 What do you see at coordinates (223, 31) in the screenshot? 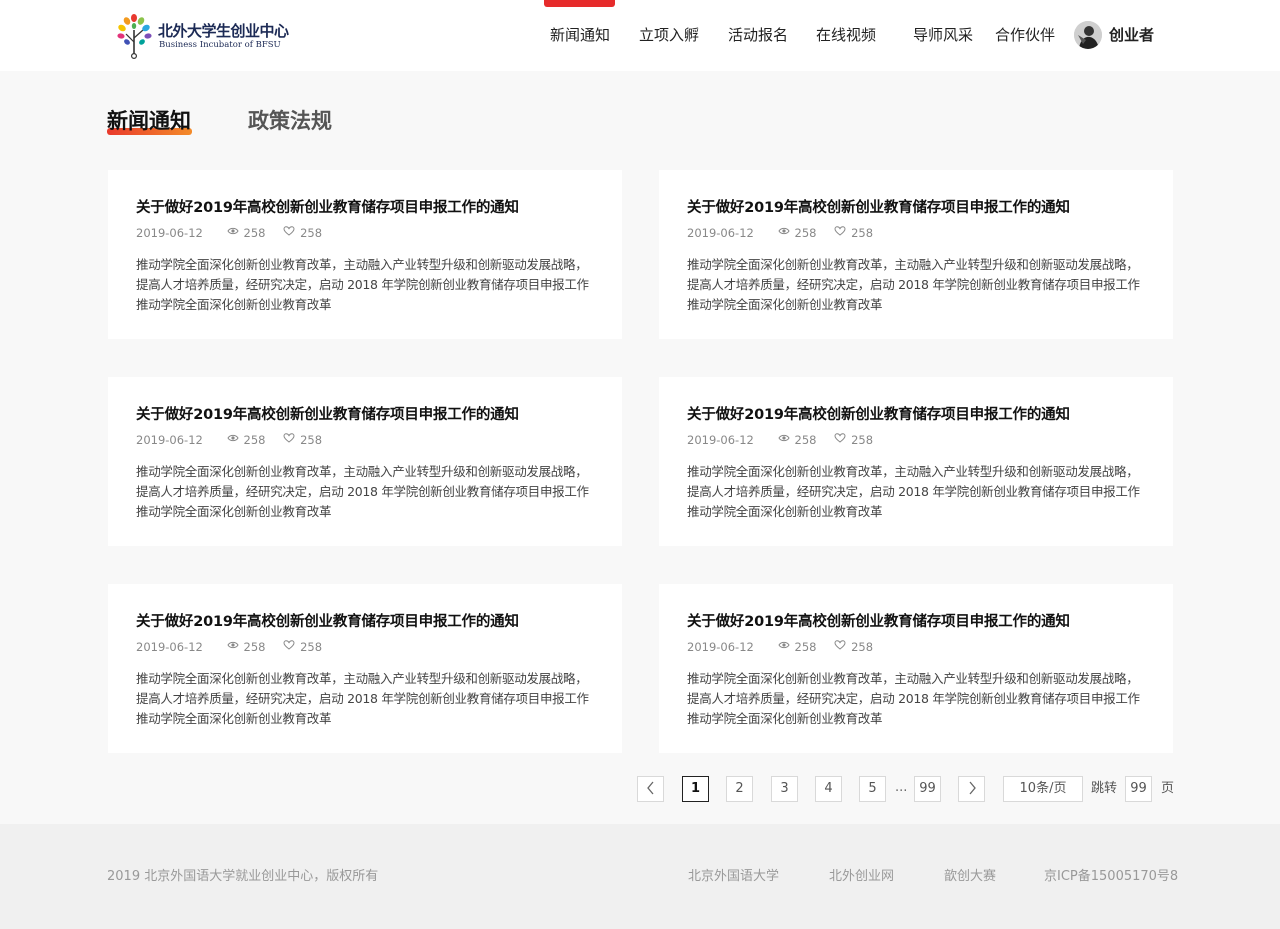
I see `logo-text-cn: 北外大学生创业中心` at bounding box center [223, 31].